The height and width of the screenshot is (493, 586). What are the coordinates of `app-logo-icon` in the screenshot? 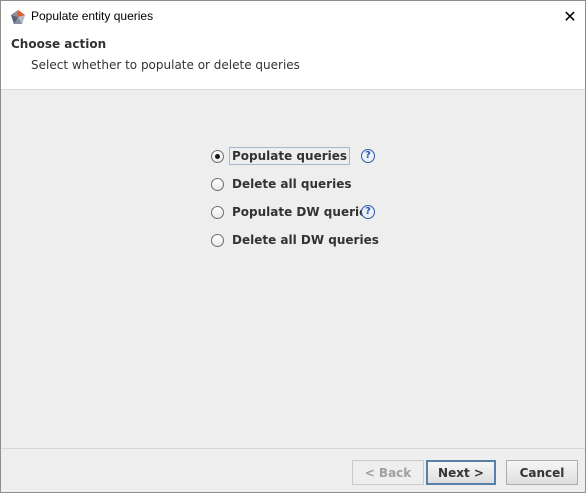 It's located at (18, 17).